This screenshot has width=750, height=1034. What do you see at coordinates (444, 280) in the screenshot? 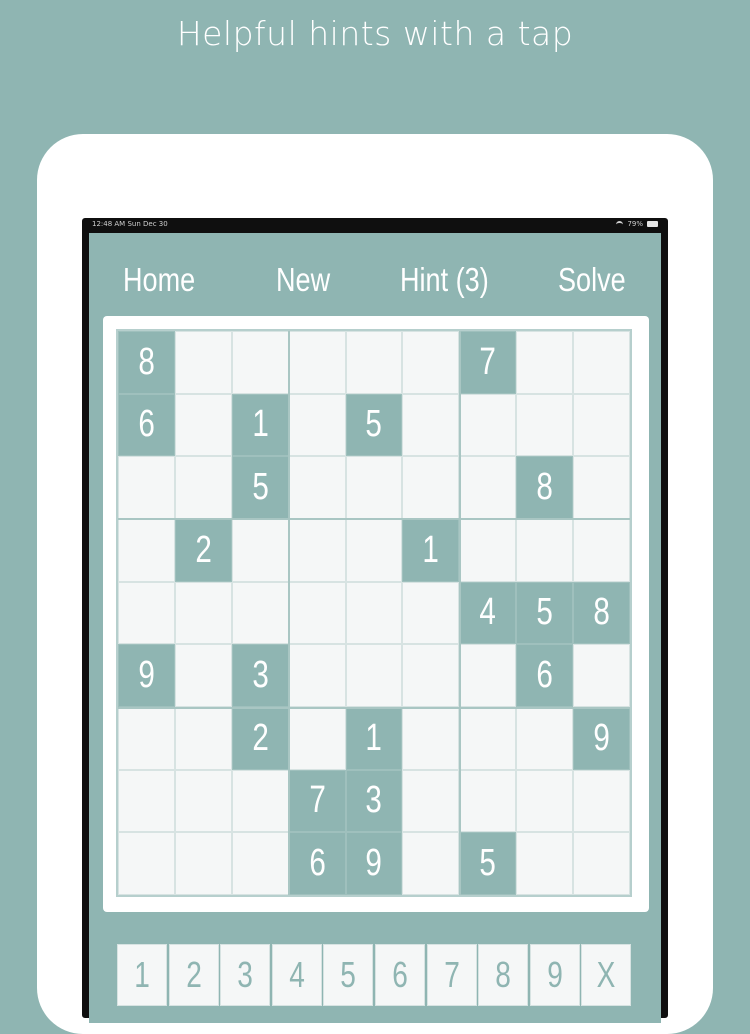
I see `hint-button: Hint (3)` at bounding box center [444, 280].